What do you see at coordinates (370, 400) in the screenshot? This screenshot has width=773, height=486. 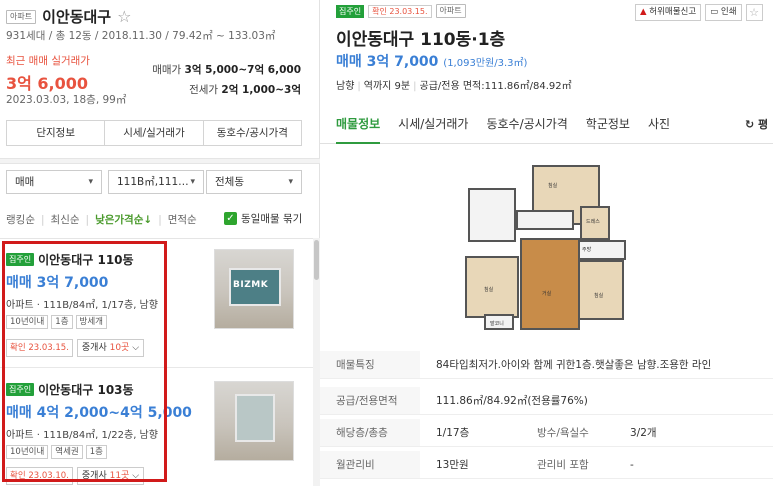 I see `row-label: 공급/전용면적` at bounding box center [370, 400].